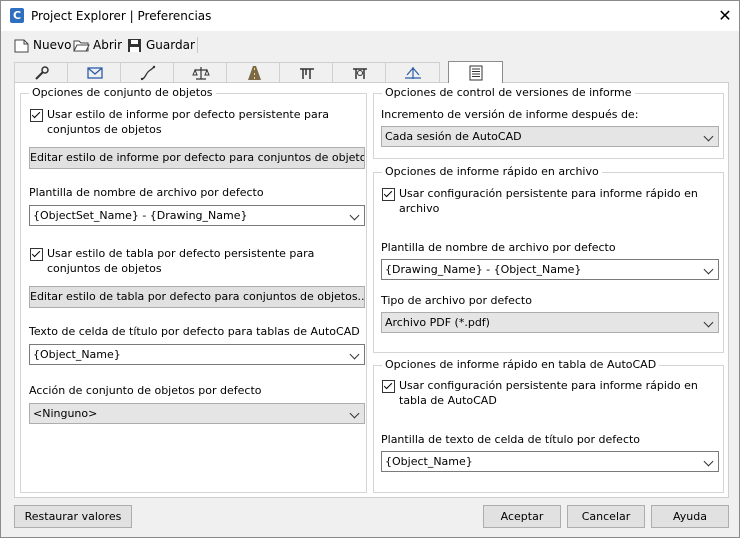  Describe the element at coordinates (437, 322) in the screenshot. I see `file-type-value: Archivo PDF (*.pdf)` at that location.